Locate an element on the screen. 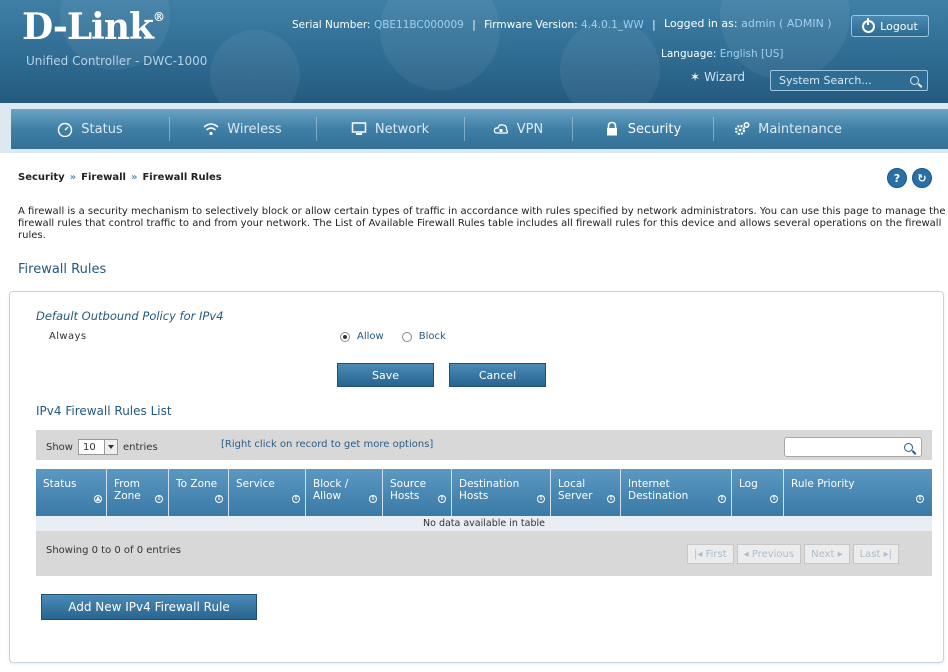  column-internet-destination: Internet Destination ⇕ is located at coordinates (676, 492).